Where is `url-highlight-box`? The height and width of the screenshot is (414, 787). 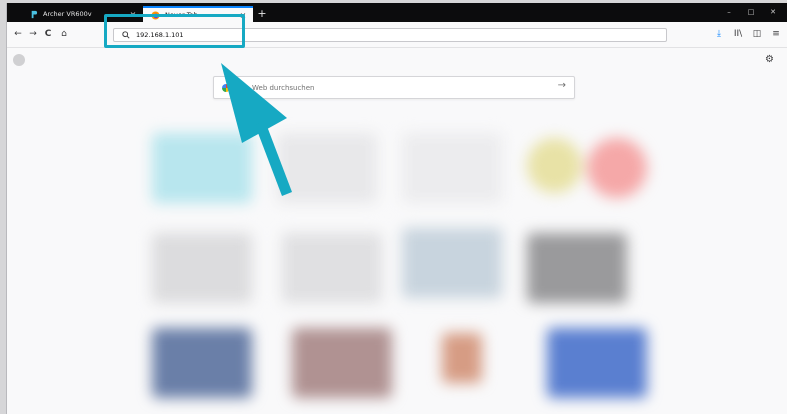 url-highlight-box is located at coordinates (174, 31).